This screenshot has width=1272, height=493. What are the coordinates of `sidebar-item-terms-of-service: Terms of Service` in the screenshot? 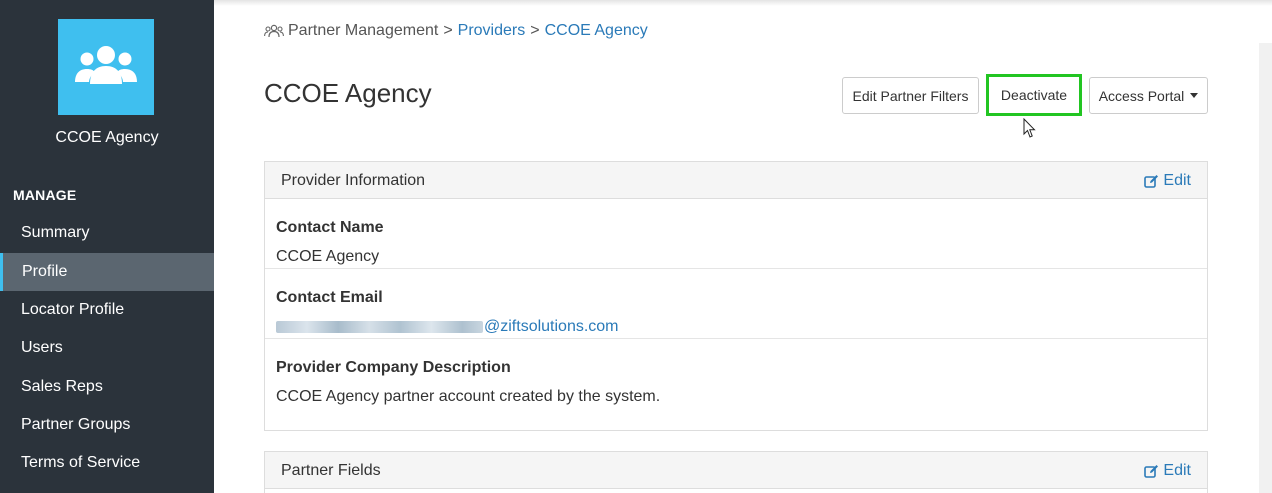 It's located at (107, 463).